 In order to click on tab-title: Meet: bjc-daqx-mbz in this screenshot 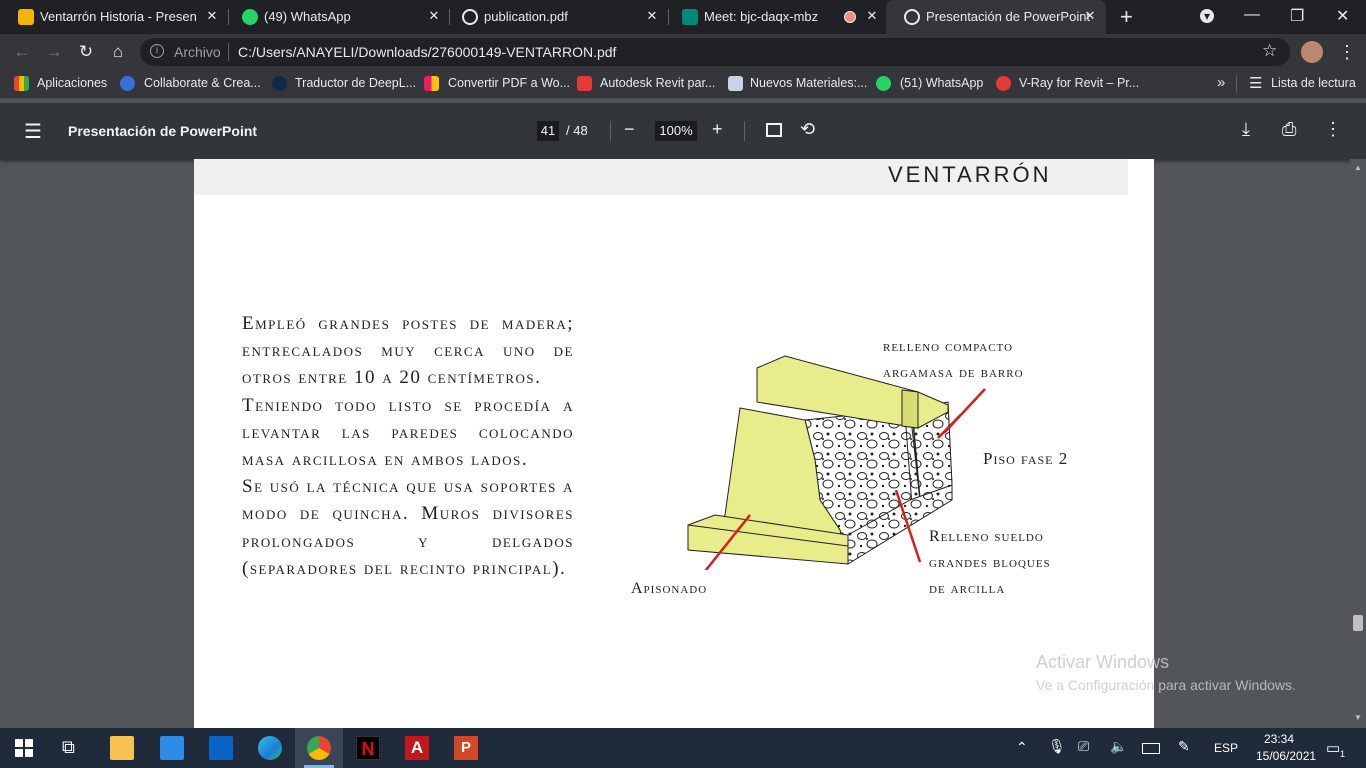, I will do `click(761, 16)`.